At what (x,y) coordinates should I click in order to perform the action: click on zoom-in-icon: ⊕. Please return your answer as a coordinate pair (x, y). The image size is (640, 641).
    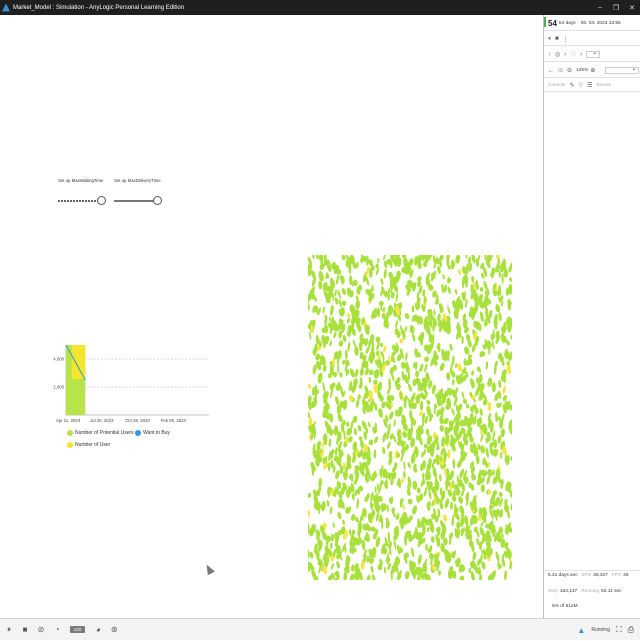
    Looking at the image, I should click on (592, 70).